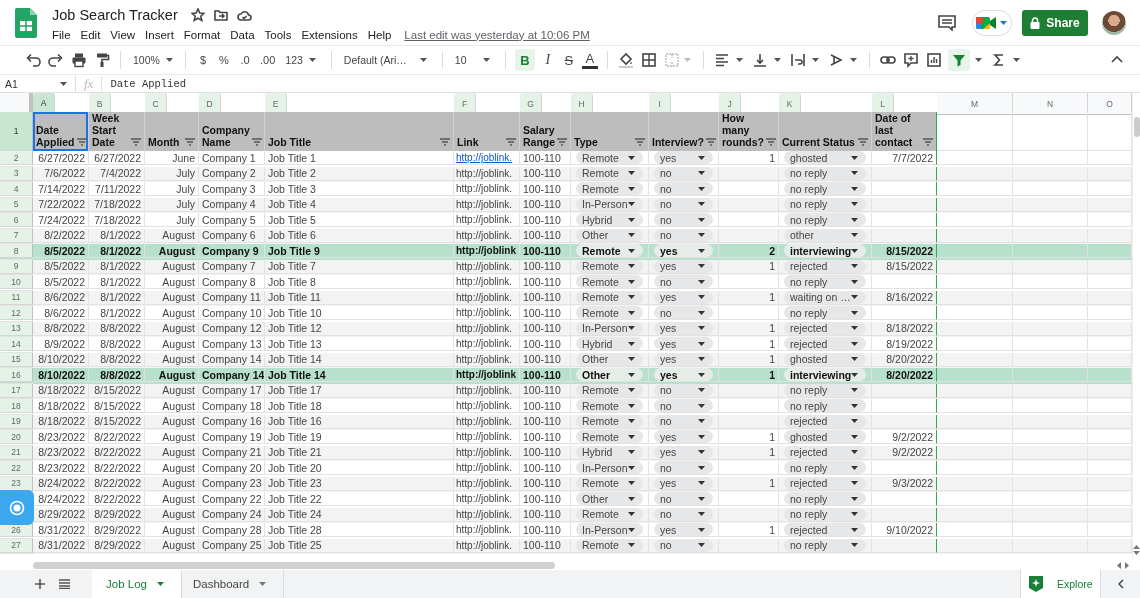  What do you see at coordinates (1114, 23) in the screenshot?
I see `avatar` at bounding box center [1114, 23].